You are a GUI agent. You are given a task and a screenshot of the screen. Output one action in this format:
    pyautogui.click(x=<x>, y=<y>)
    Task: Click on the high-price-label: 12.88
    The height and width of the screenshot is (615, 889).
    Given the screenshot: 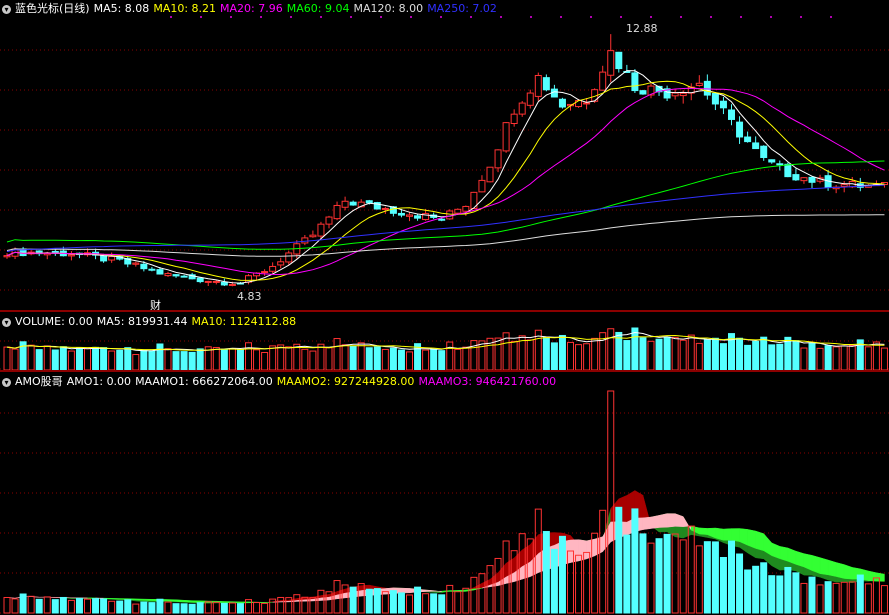 What is the action you would take?
    pyautogui.click(x=642, y=28)
    